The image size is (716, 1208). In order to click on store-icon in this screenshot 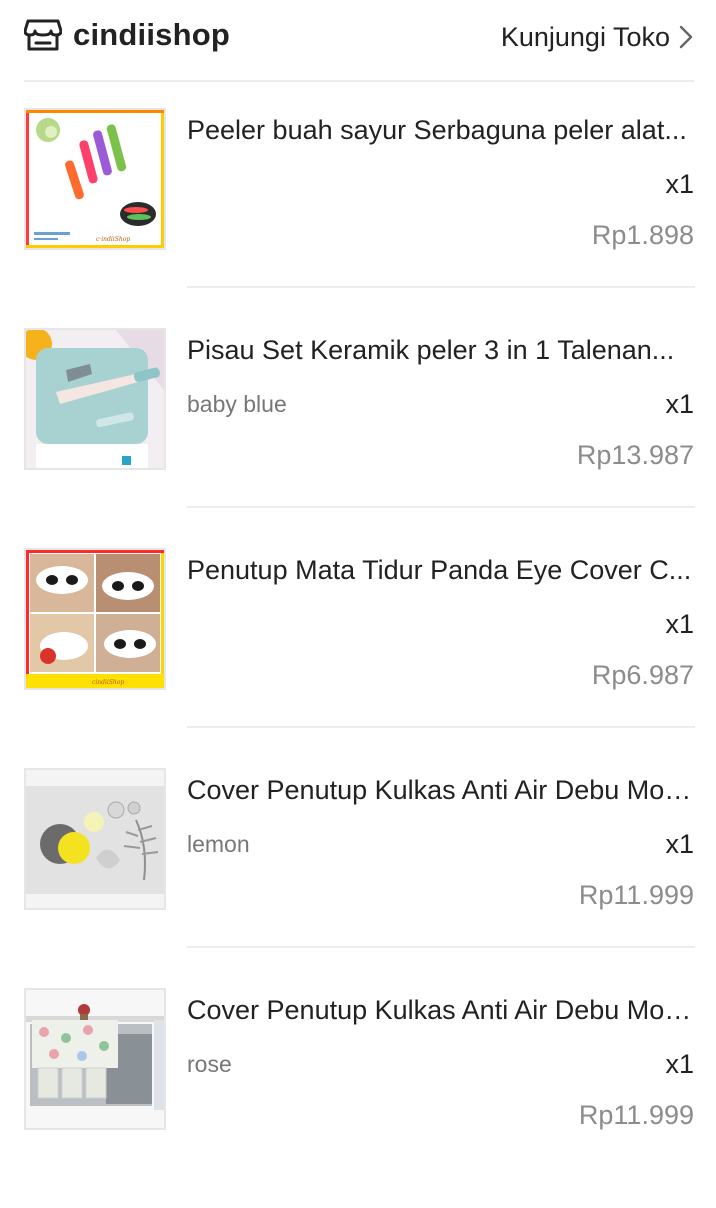, I will do `click(43, 35)`.